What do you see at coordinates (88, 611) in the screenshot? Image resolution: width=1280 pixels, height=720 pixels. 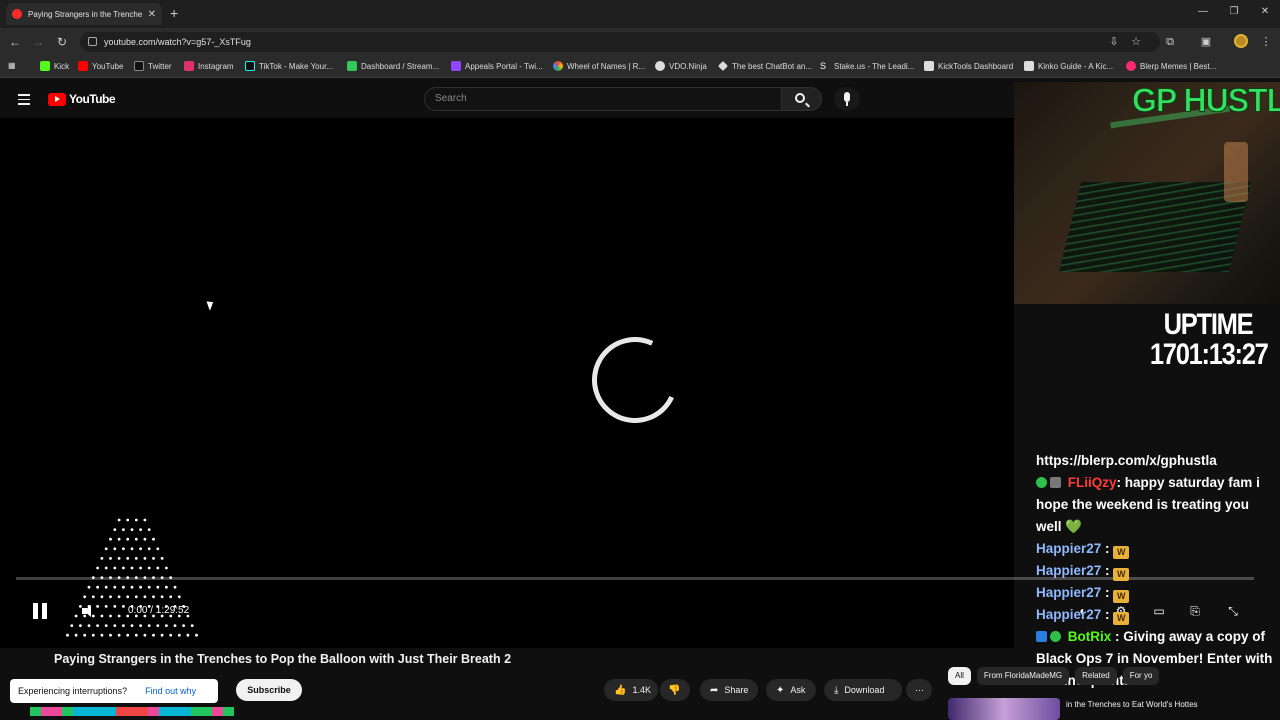 I see `volume-button` at bounding box center [88, 611].